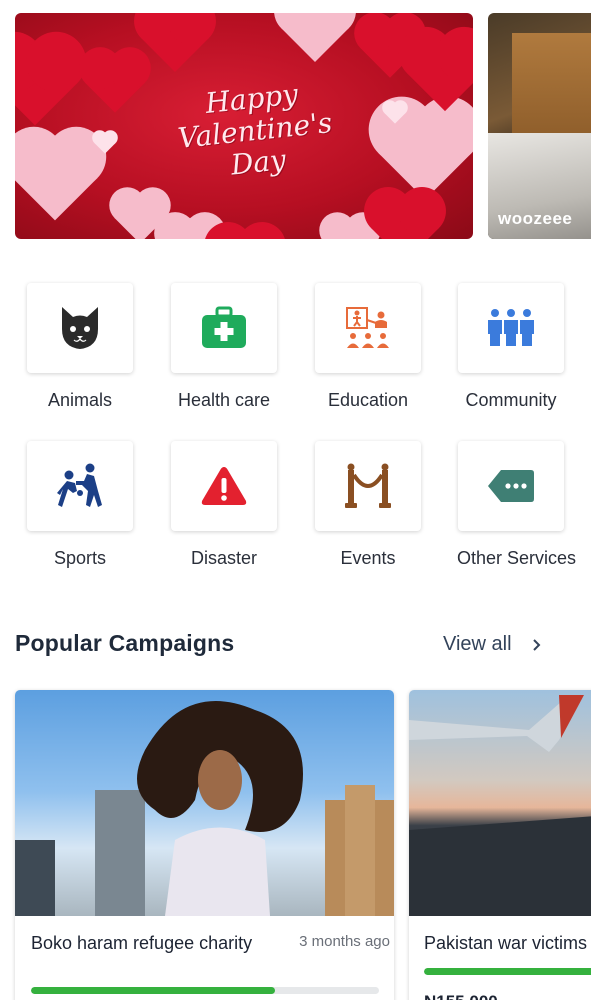 Image resolution: width=591 pixels, height=1000 pixels. Describe the element at coordinates (125, 643) in the screenshot. I see `section-title-popular-campaigns: Popular Campaigns` at that location.